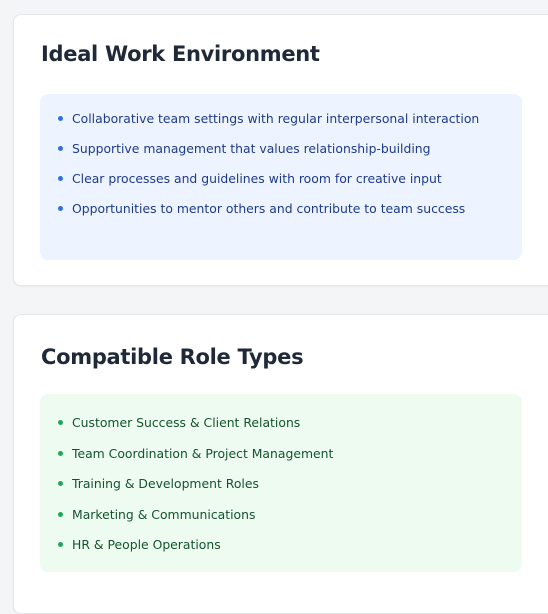 The height and width of the screenshot is (614, 548). What do you see at coordinates (186, 422) in the screenshot?
I see `list-item-text: Customer Success & Client Relations` at bounding box center [186, 422].